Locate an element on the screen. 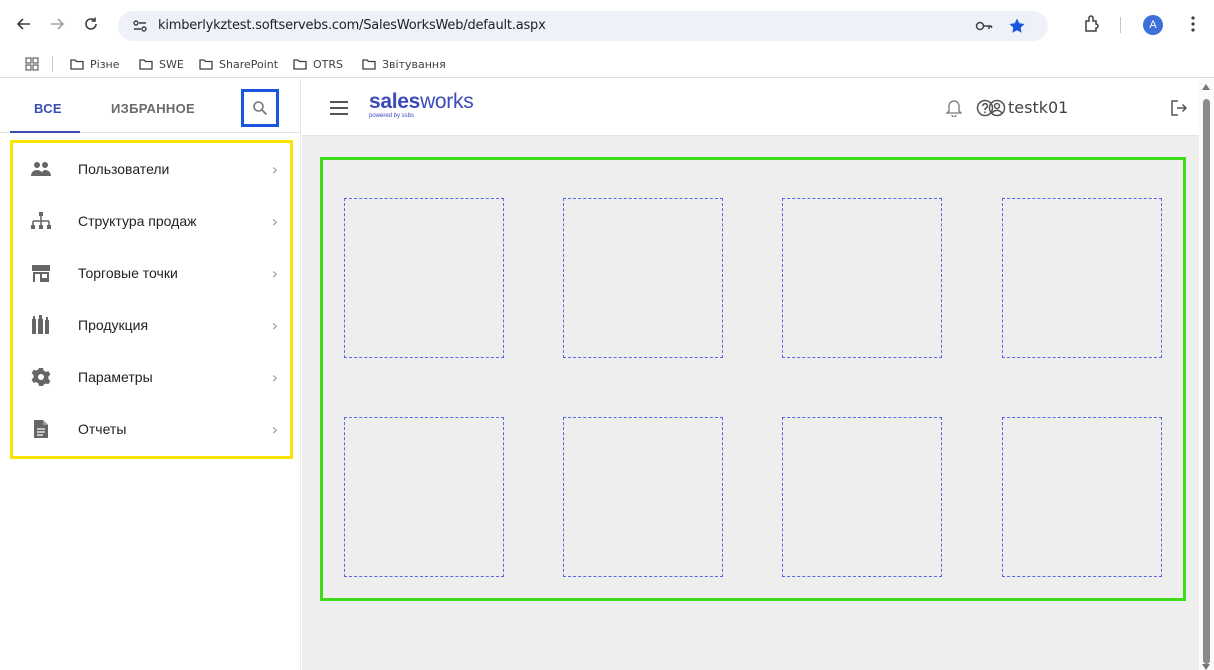 The width and height of the screenshot is (1214, 670). hierarchy-icon is located at coordinates (41, 221).